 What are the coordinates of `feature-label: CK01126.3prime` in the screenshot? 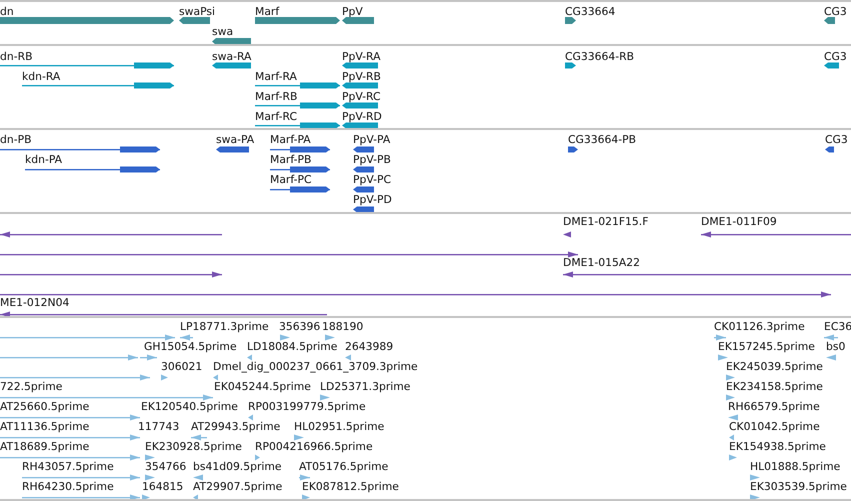 It's located at (759, 326).